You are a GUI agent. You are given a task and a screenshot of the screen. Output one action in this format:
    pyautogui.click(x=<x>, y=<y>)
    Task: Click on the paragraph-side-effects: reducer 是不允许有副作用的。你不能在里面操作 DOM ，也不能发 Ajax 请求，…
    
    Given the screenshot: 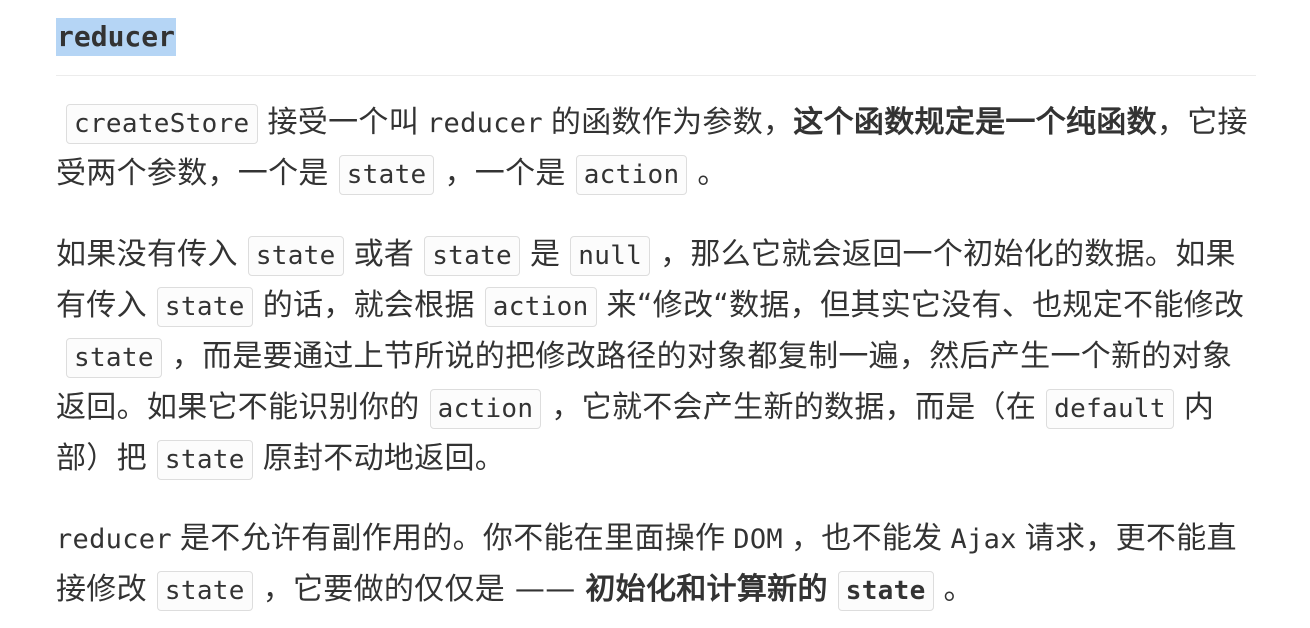 What is the action you would take?
    pyautogui.click(x=656, y=565)
    